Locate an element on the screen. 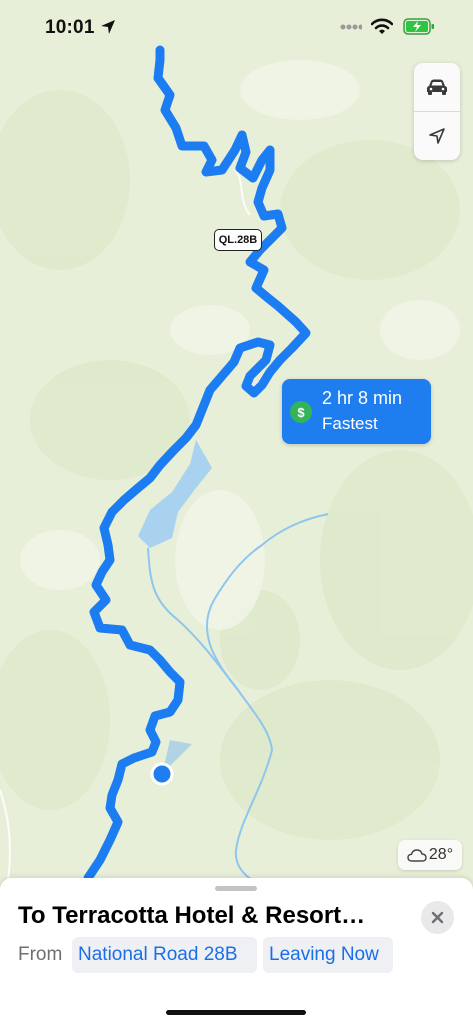 This screenshot has width=473, height=1023. map-controls is located at coordinates (437, 111).